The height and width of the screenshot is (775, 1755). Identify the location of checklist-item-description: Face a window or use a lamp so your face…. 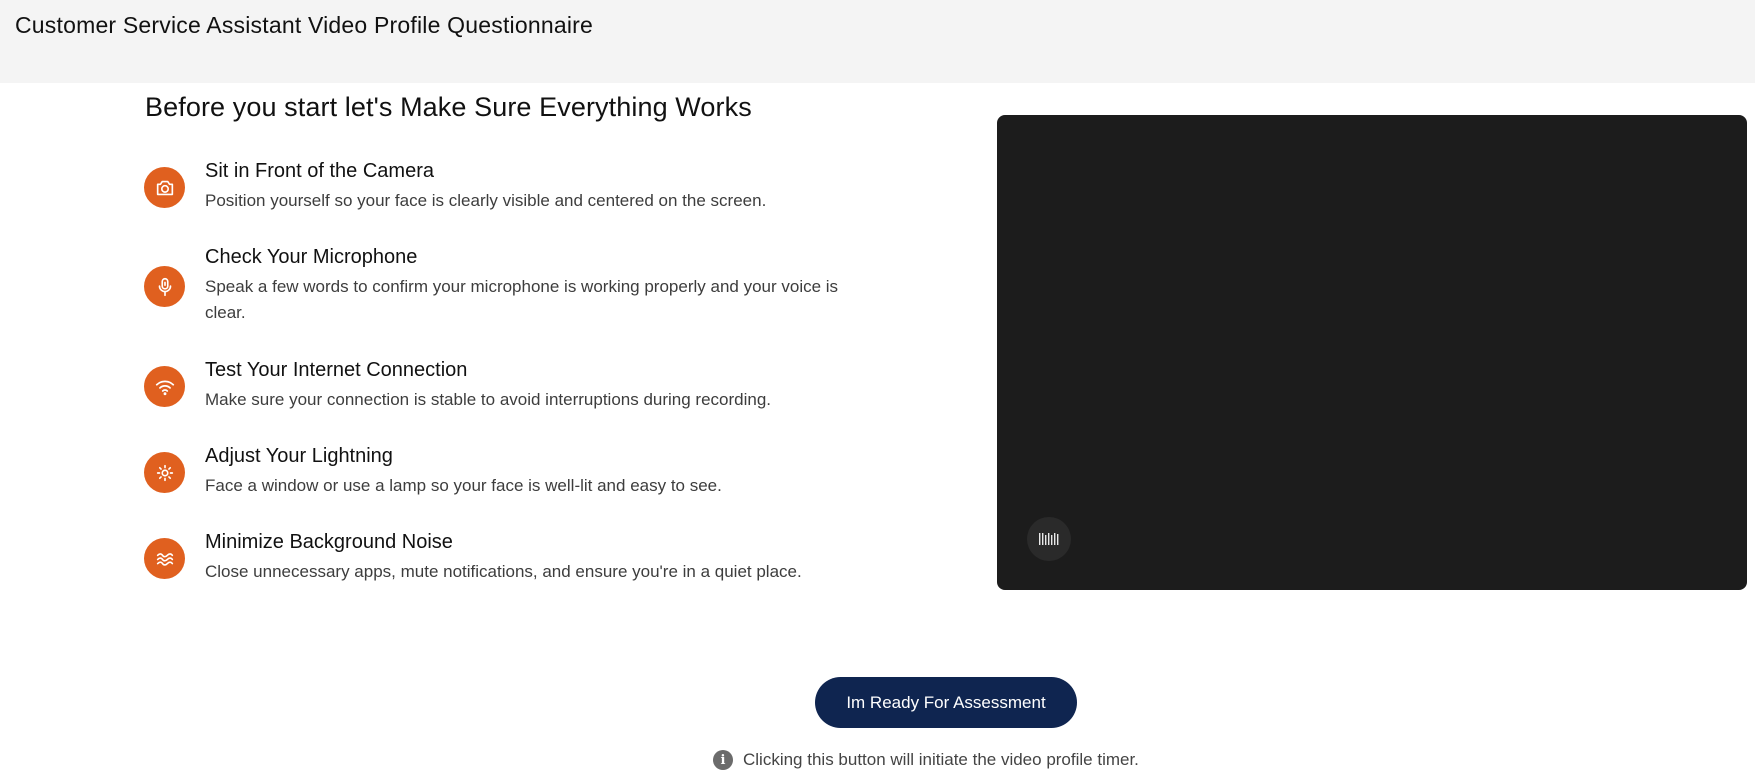
(463, 485).